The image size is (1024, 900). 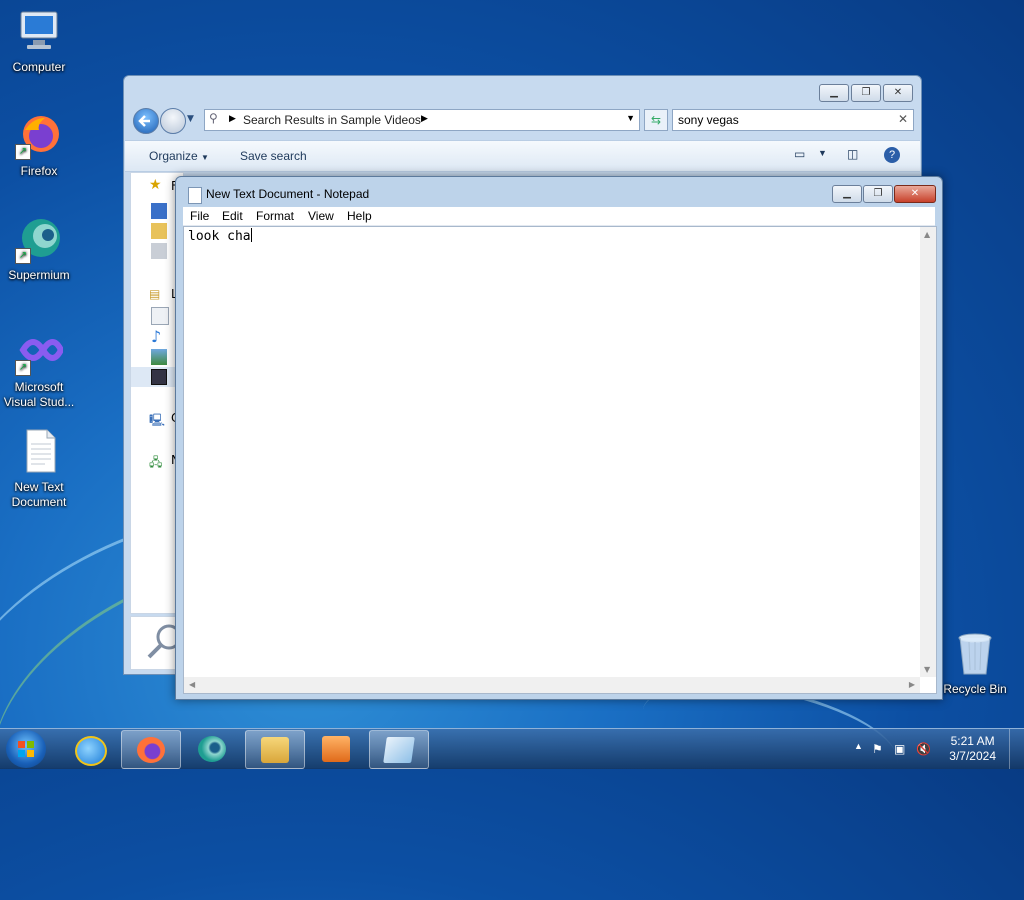 What do you see at coordinates (630, 118) in the screenshot?
I see `address-dropdown-icon: ▼` at bounding box center [630, 118].